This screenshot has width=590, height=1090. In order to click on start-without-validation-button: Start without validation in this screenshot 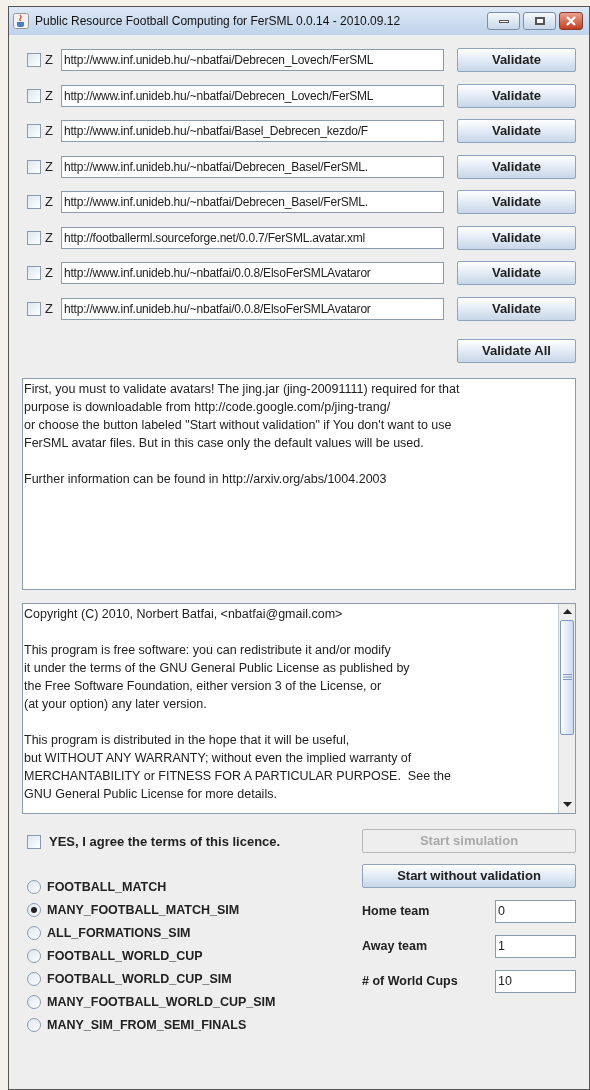, I will do `click(469, 875)`.